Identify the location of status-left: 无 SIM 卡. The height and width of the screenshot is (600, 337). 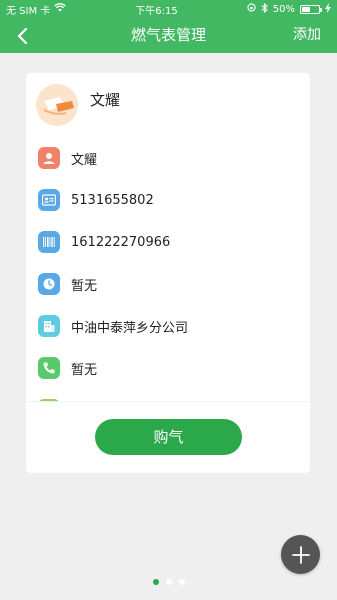
(36, 9).